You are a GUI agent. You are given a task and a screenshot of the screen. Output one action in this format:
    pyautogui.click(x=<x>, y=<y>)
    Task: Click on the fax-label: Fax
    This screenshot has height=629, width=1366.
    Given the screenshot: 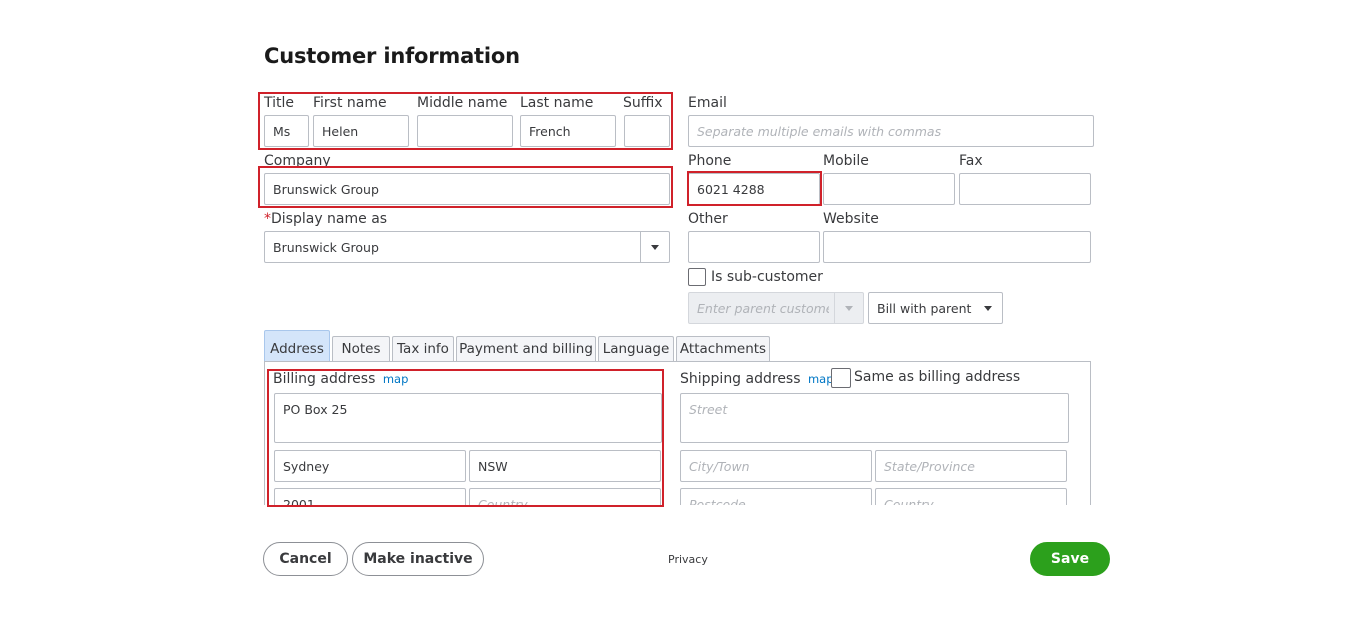 What is the action you would take?
    pyautogui.click(x=971, y=161)
    